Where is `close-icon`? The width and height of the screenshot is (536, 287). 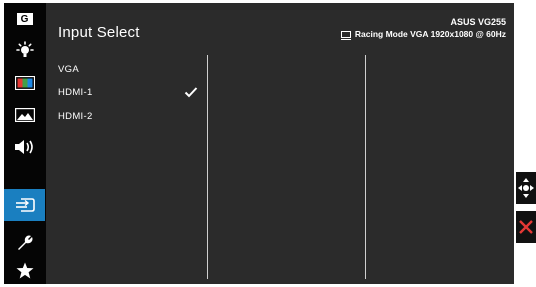 close-icon is located at coordinates (526, 227).